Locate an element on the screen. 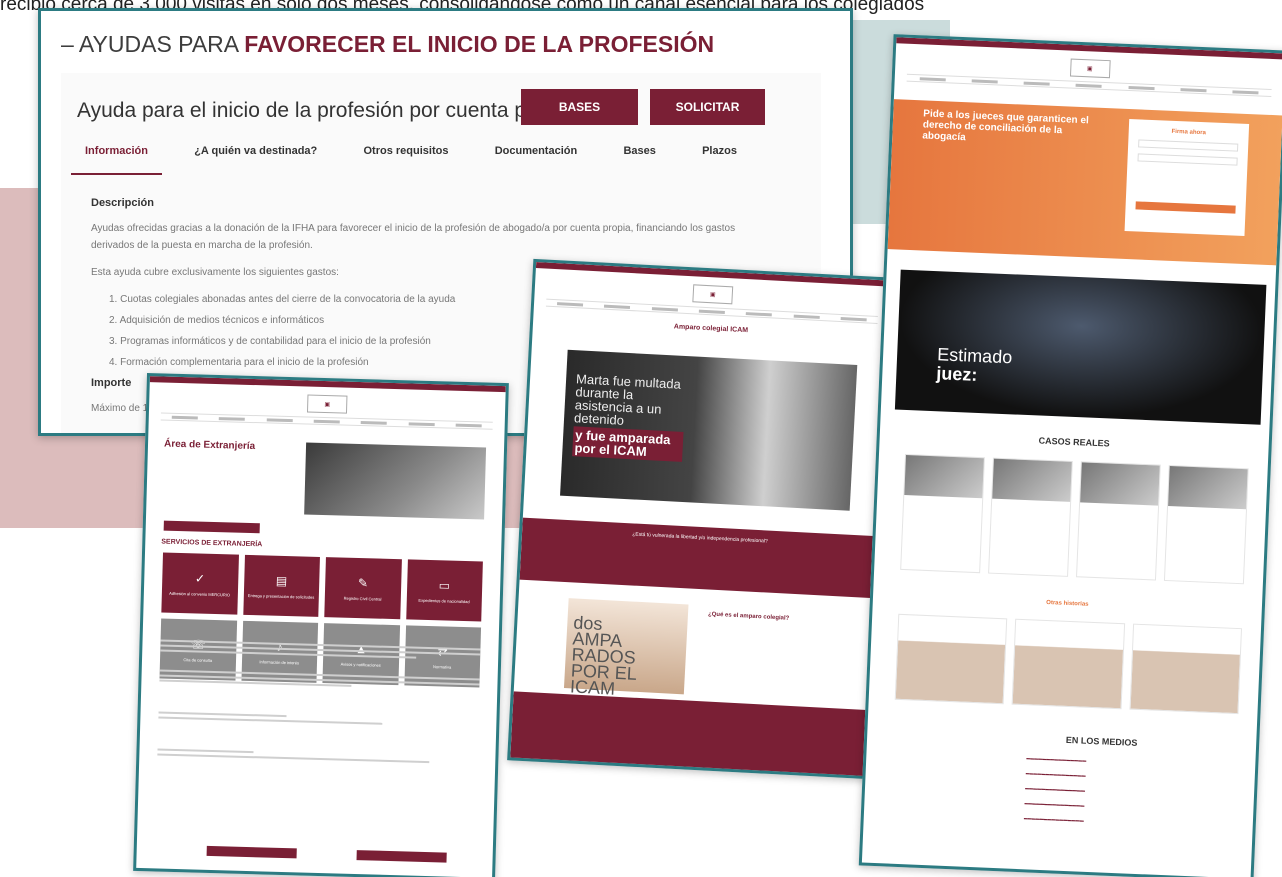 The width and height of the screenshot is (1282, 877). folder-icon: ▭ is located at coordinates (444, 585).